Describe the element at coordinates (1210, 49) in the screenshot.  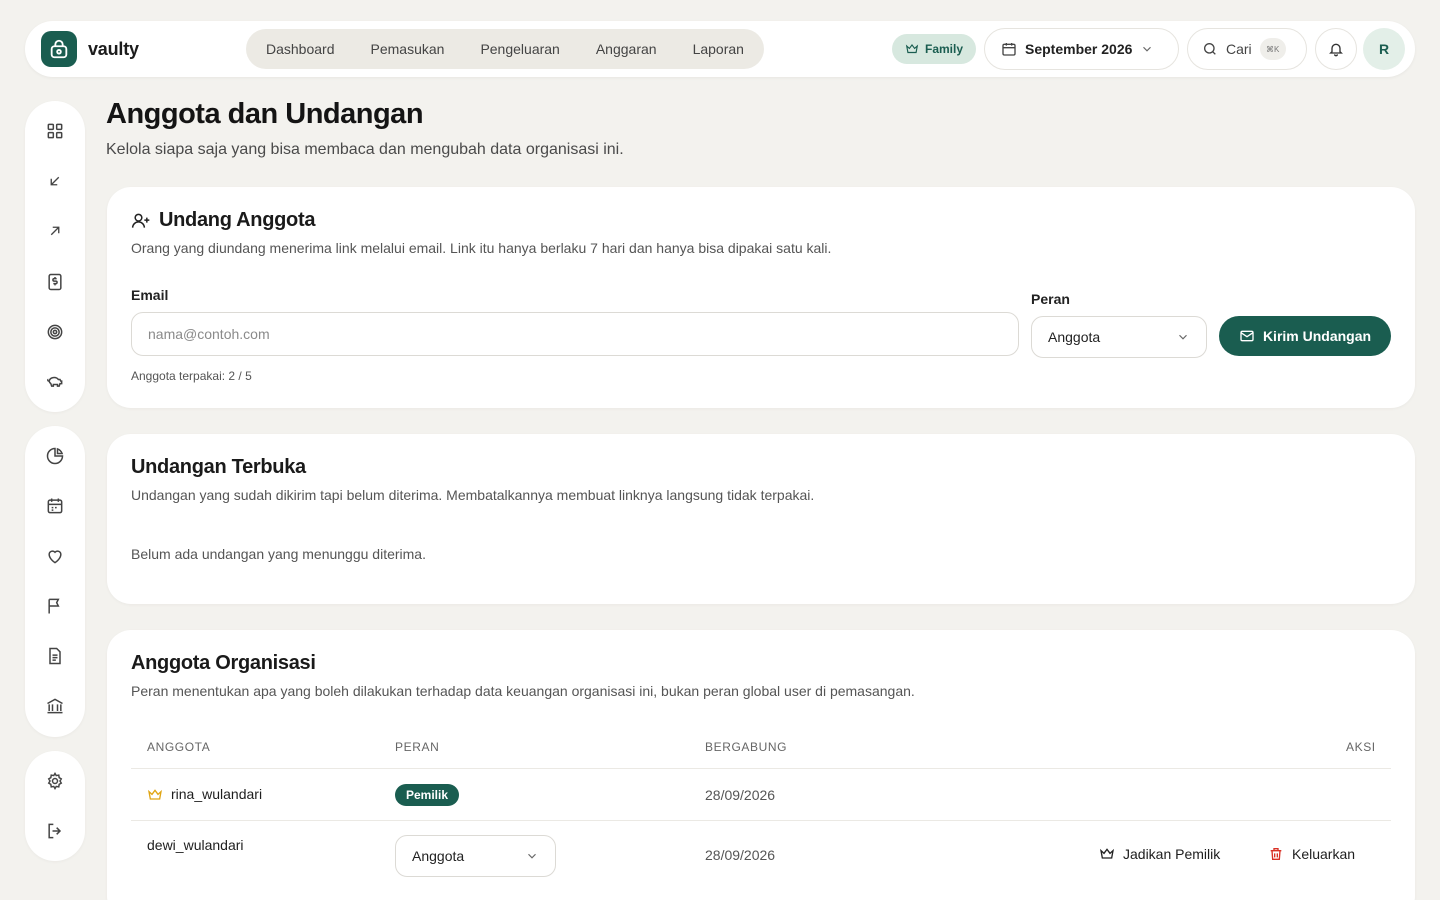
I see `search-icon` at that location.